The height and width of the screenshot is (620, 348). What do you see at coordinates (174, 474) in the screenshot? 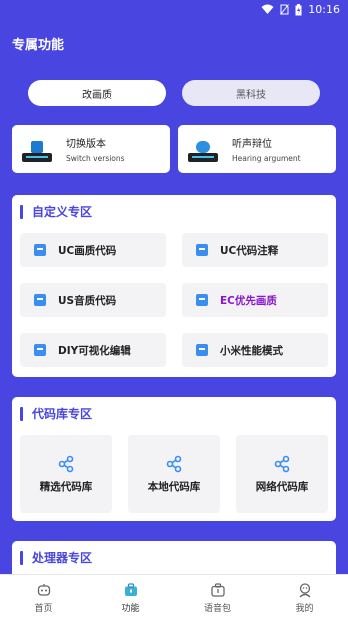
I see `local-repo-card: 本地代码库` at bounding box center [174, 474].